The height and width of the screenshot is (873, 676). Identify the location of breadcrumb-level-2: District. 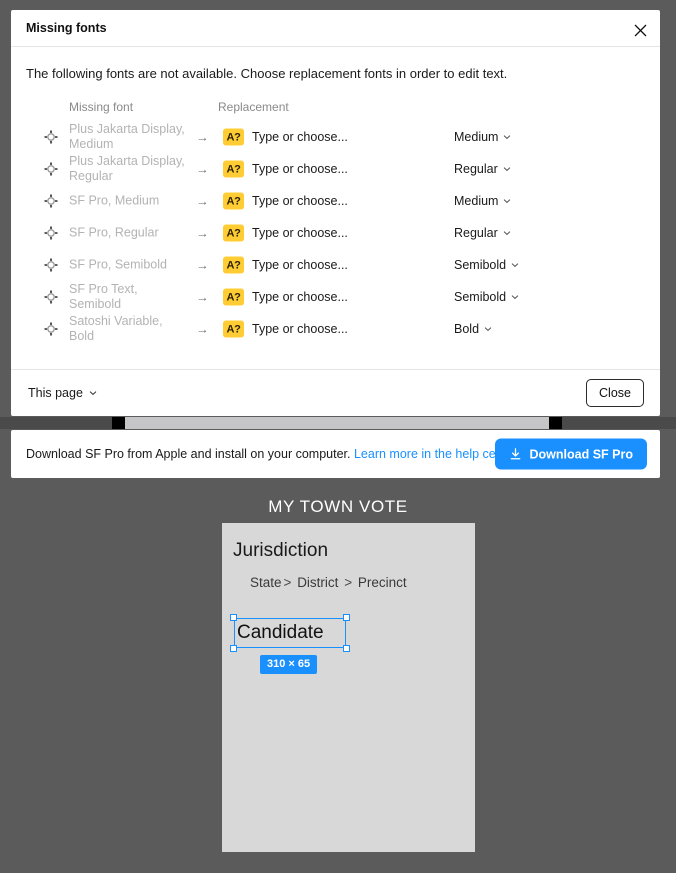
(318, 582).